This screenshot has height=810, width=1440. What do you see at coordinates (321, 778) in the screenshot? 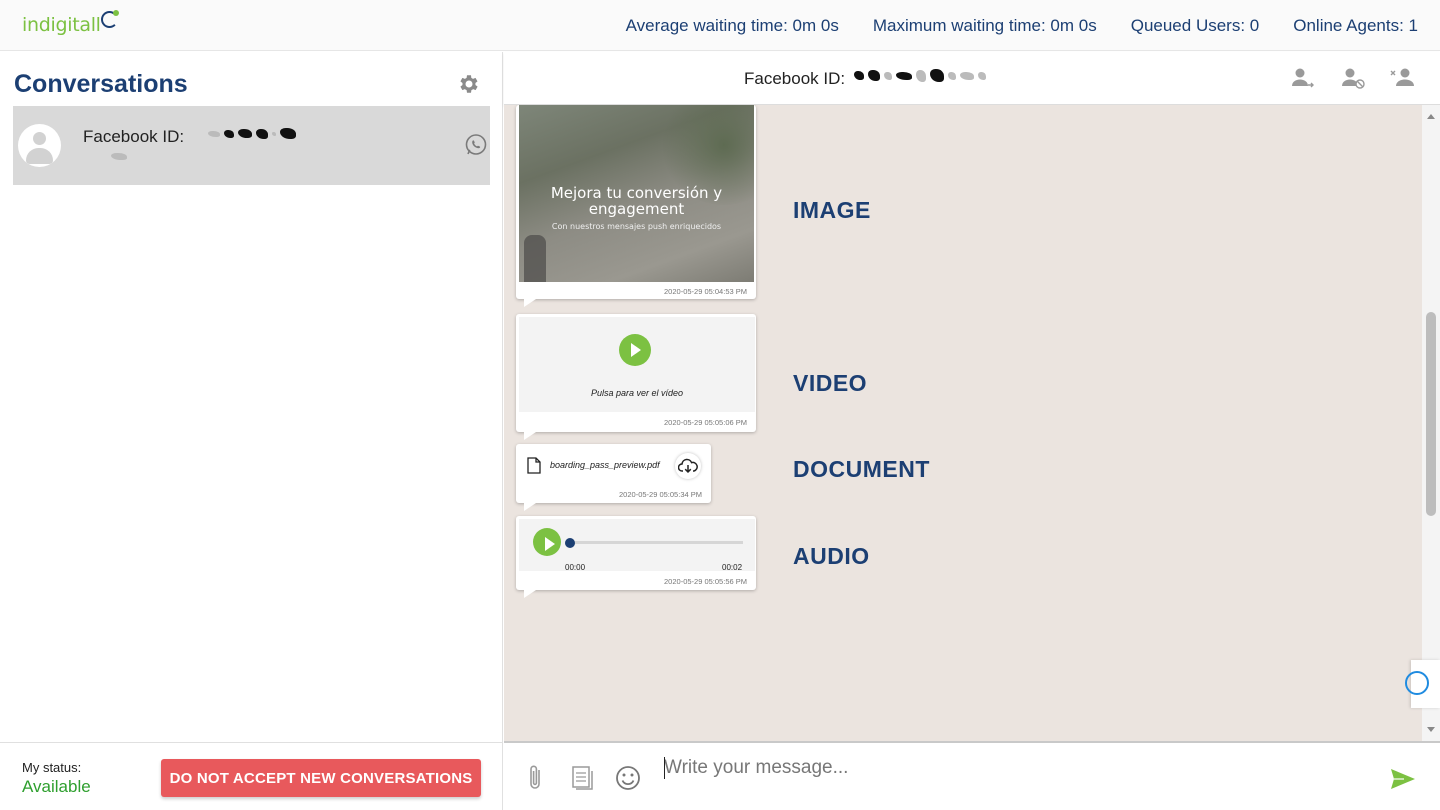
I see `do-not-accept-button: DO NOT ACCEPT NEW CONVERSATIONS` at bounding box center [321, 778].